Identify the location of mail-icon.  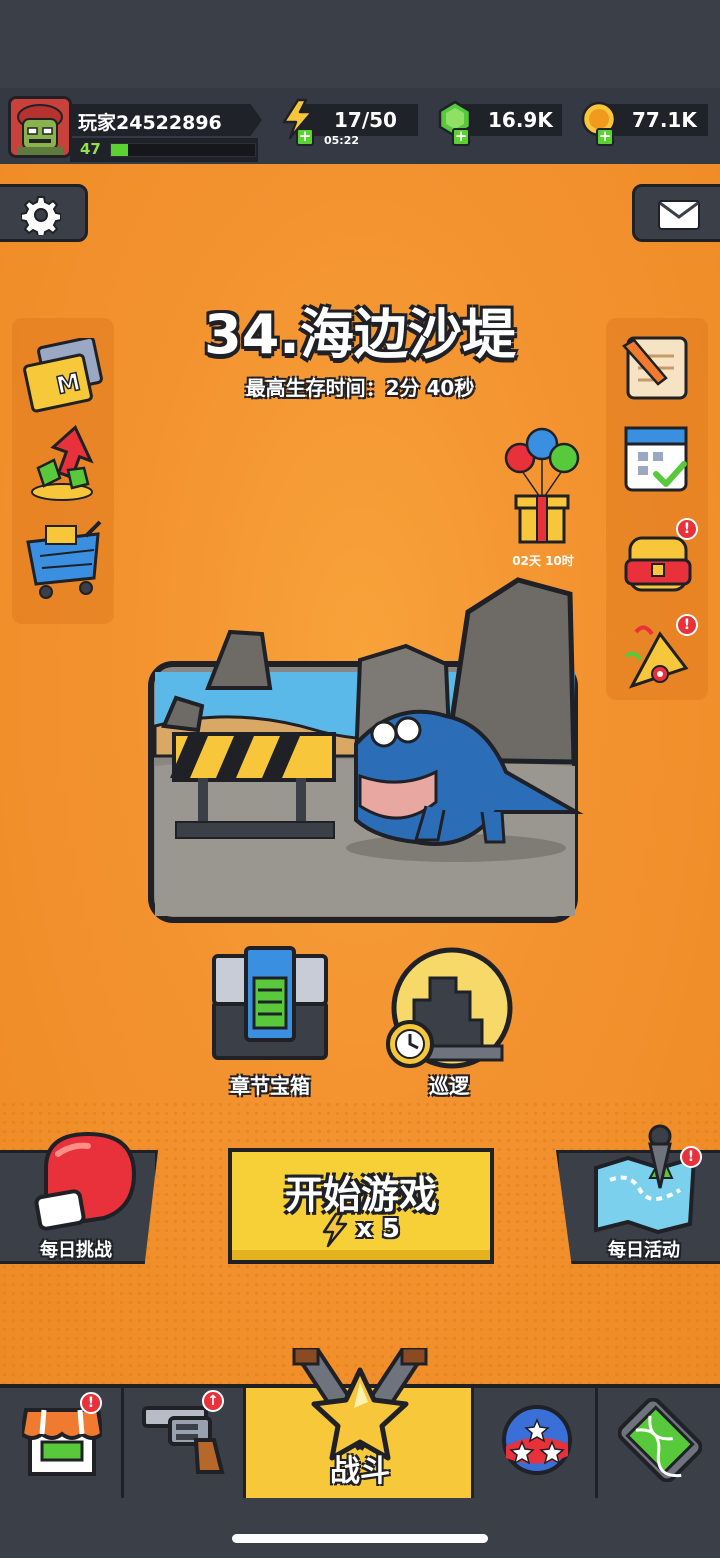
(679, 215).